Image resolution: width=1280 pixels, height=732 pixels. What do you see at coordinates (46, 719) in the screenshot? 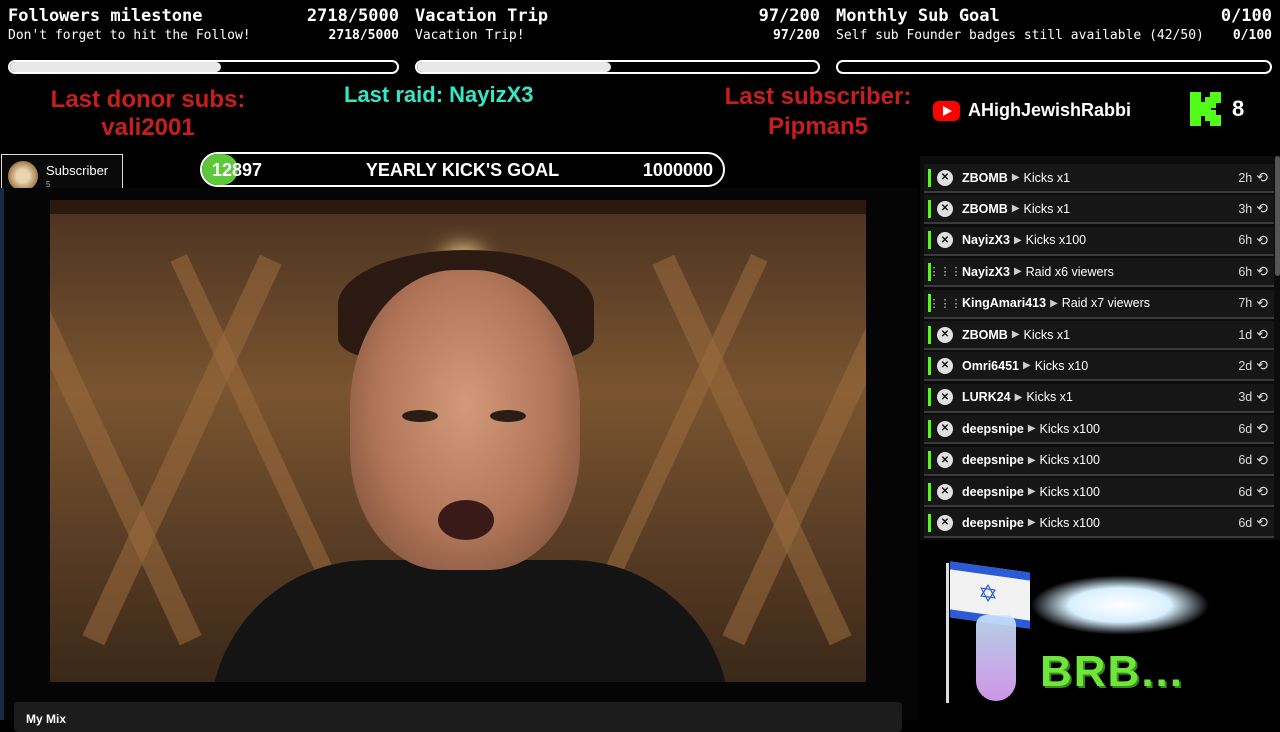
I see `mix-label: My Mix` at bounding box center [46, 719].